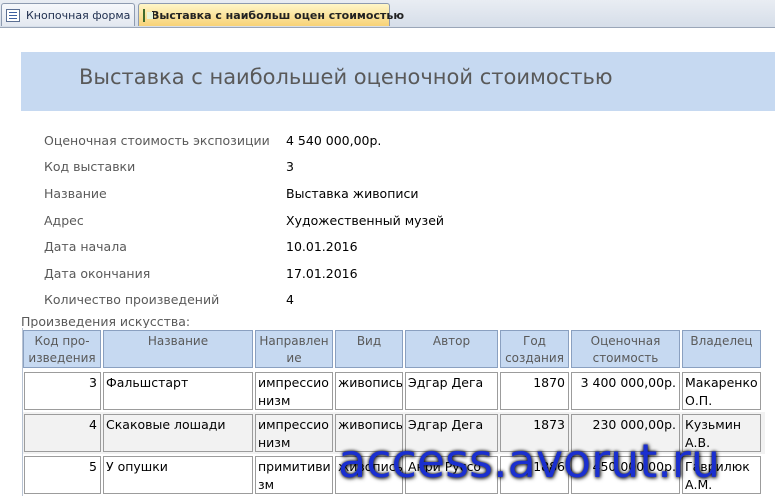 Image resolution: width=775 pixels, height=496 pixels. What do you see at coordinates (721, 391) in the screenshot?
I see `cell-owner: Макаренко О.П.` at bounding box center [721, 391].